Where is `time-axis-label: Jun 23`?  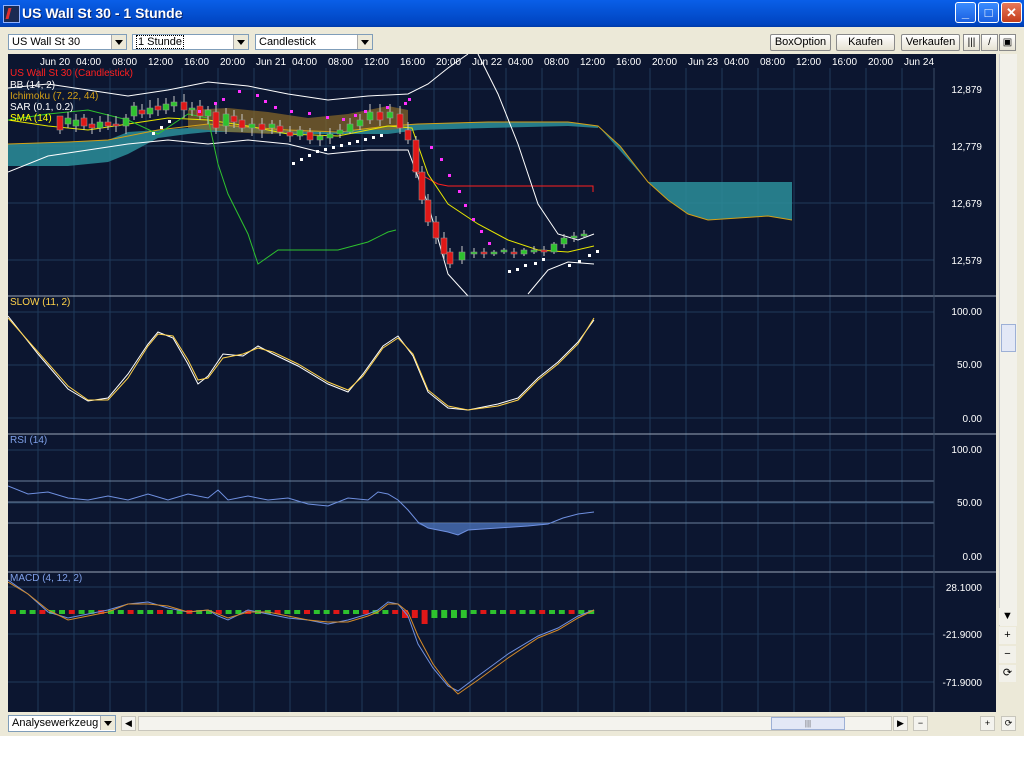 time-axis-label: Jun 23 is located at coordinates (703, 62).